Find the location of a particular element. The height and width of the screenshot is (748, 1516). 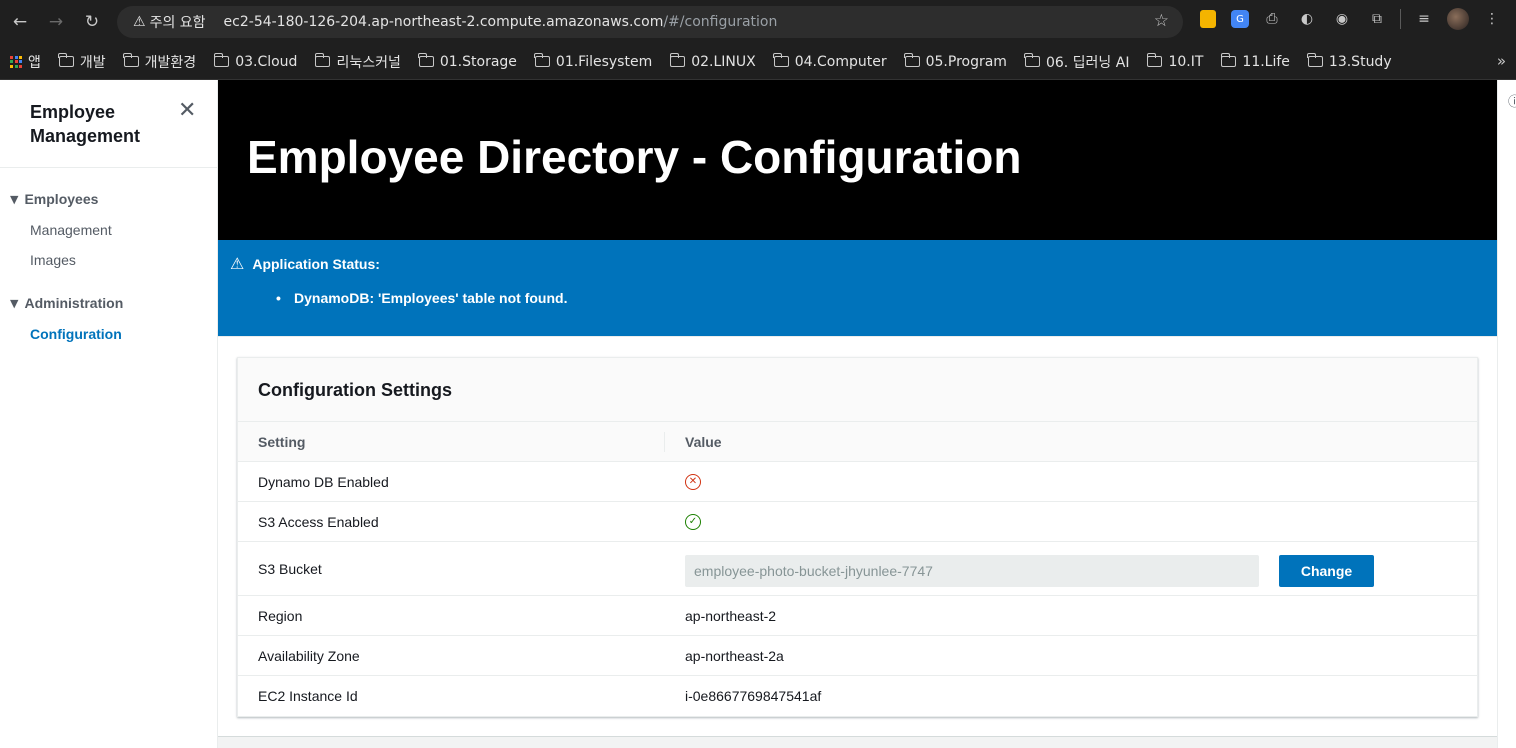

extensions-area: G ⎙ ◐ ◉ ⧉ ≡ ⋮ is located at coordinates (1350, 19).